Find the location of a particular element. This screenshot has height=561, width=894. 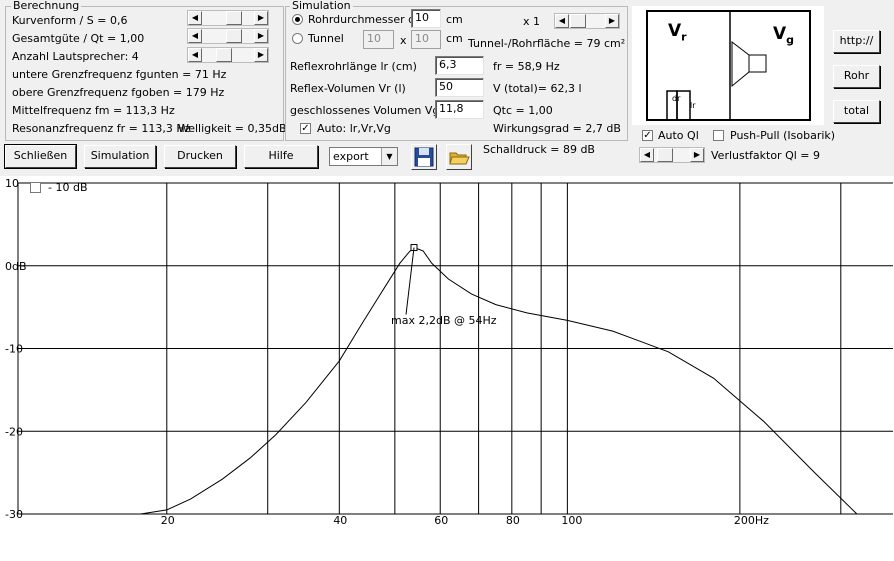

auto-lr-label: Auto: lr,Vr,Vg is located at coordinates (354, 128).